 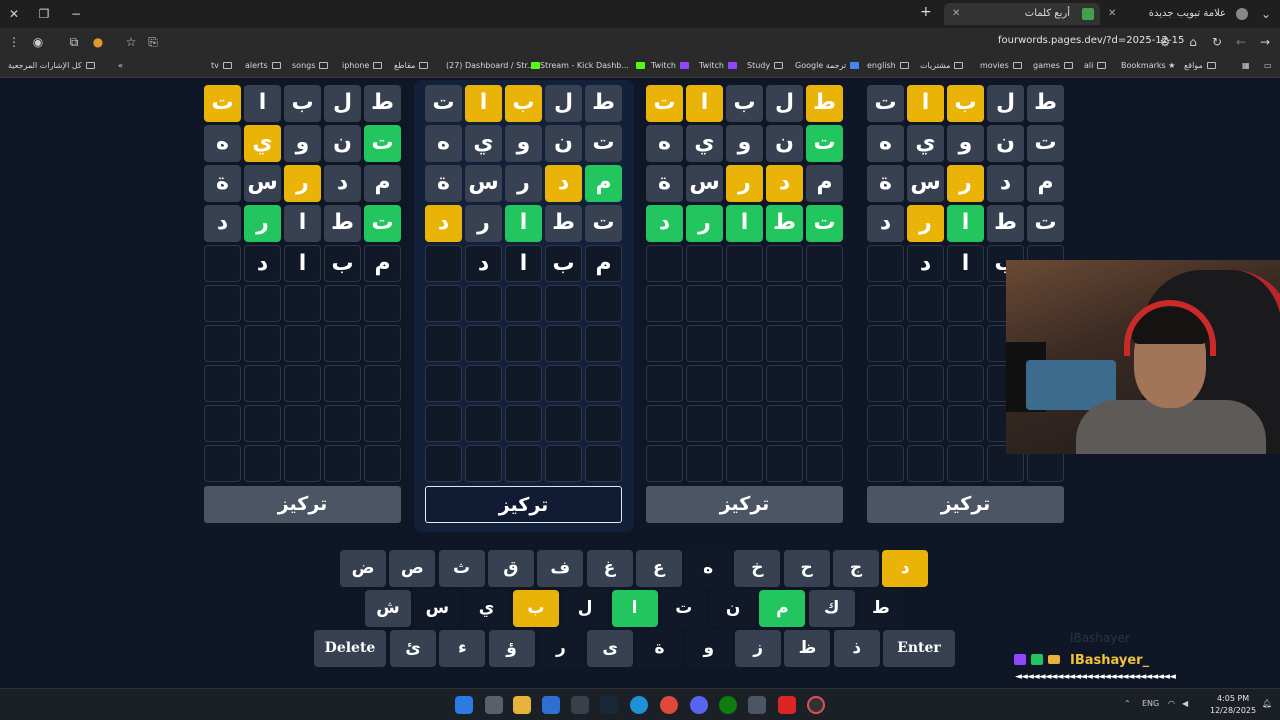 I want to click on key: ى, so click(x=610, y=648).